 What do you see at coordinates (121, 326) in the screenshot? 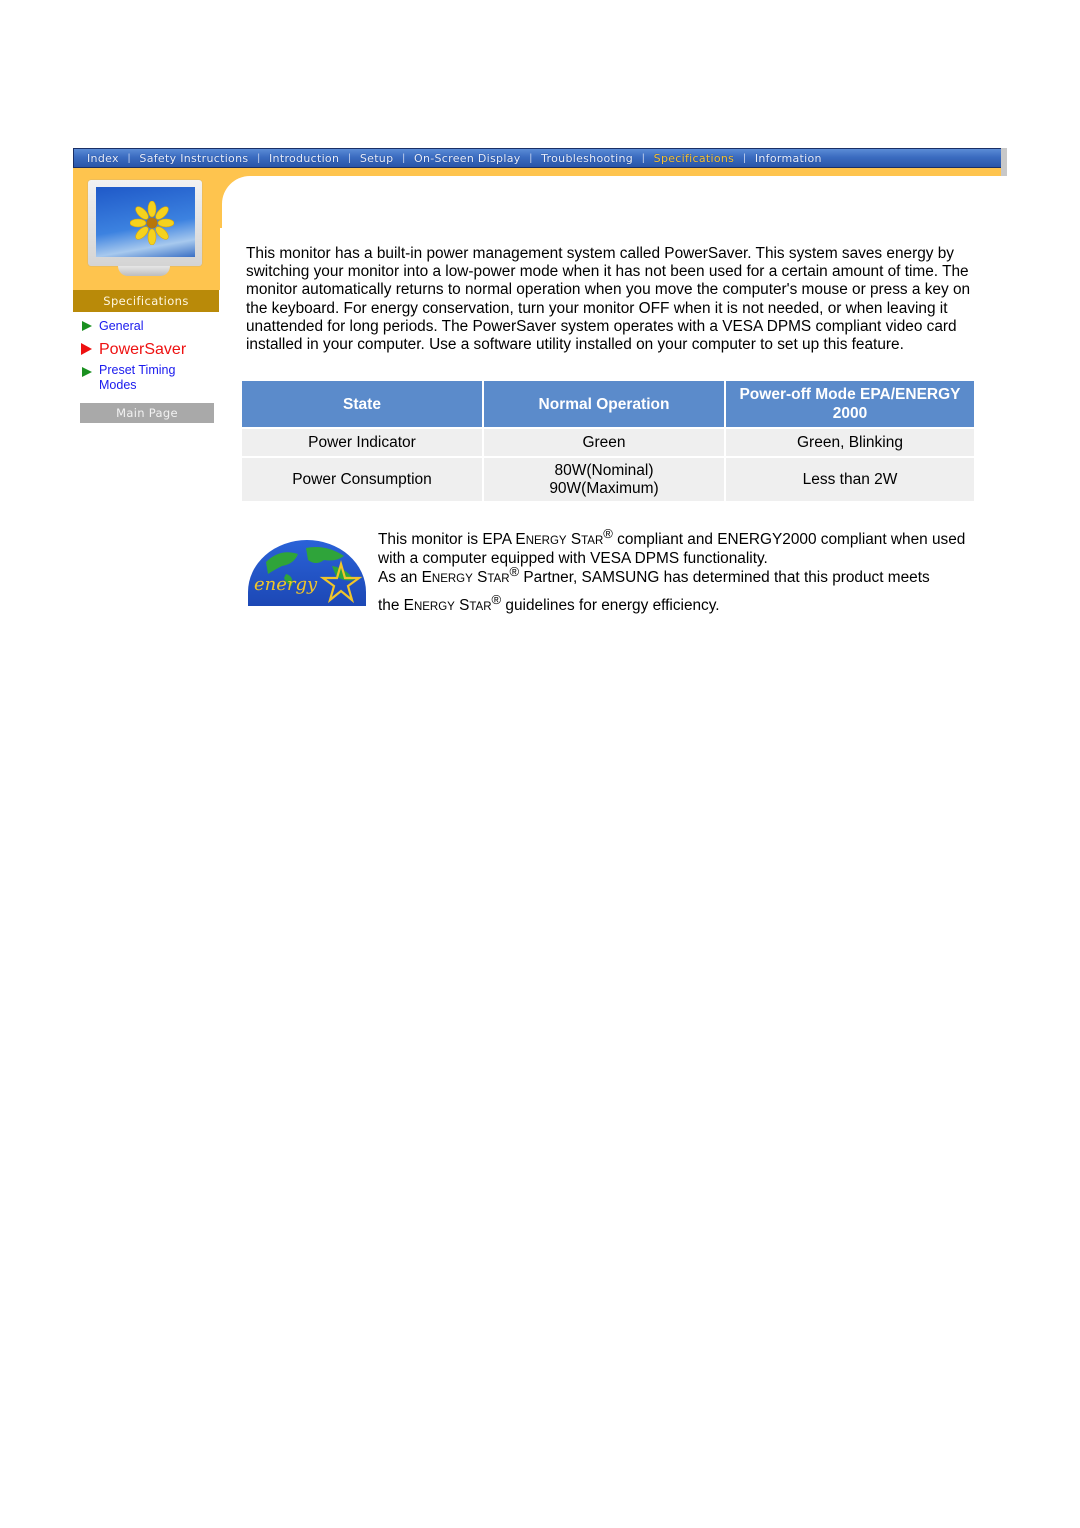
I see `sidebar-link-general: General` at bounding box center [121, 326].